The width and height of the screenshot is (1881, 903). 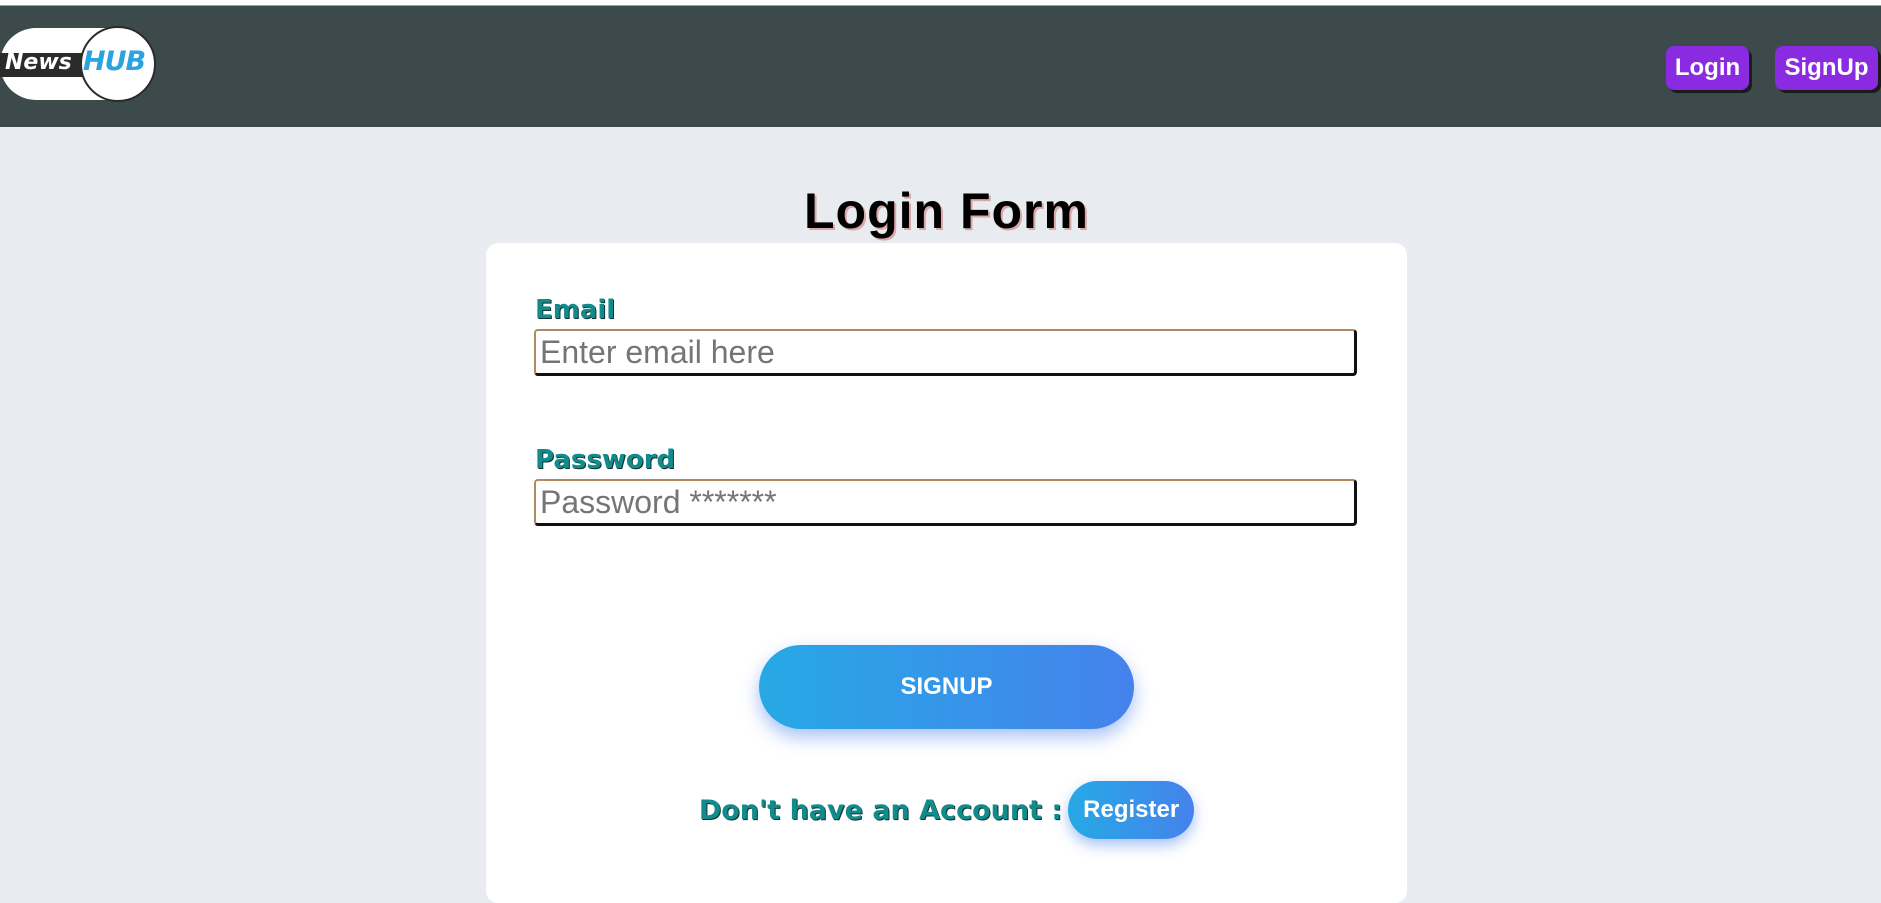 I want to click on account-prompt-text: Don't have an Account :, so click(x=880, y=810).